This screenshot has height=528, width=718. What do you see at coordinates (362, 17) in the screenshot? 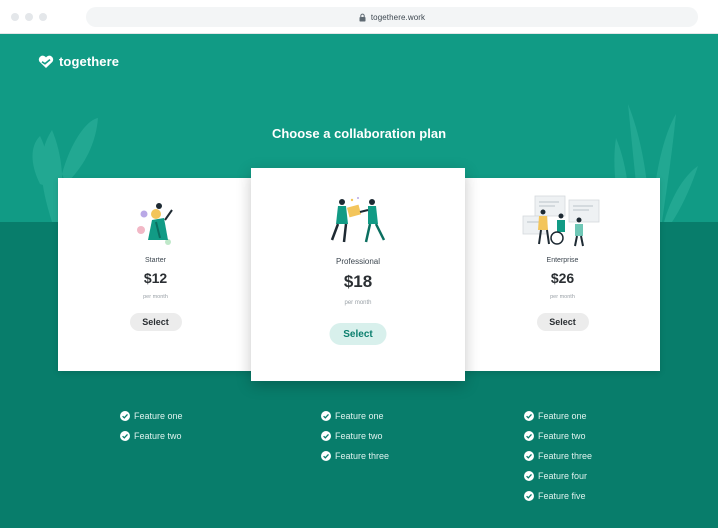
I see `lock-icon` at bounding box center [362, 17].